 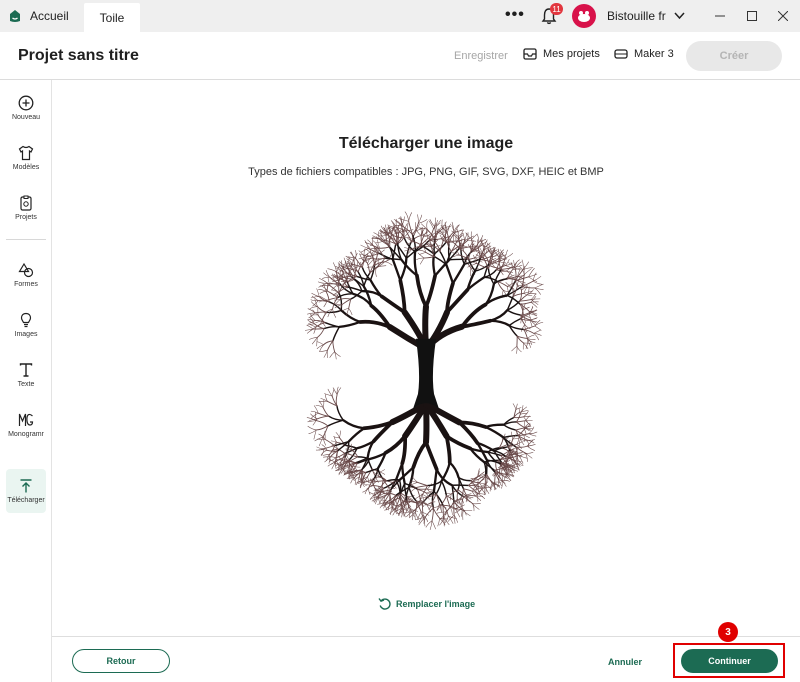 I want to click on minimize-icon, so click(x=720, y=16).